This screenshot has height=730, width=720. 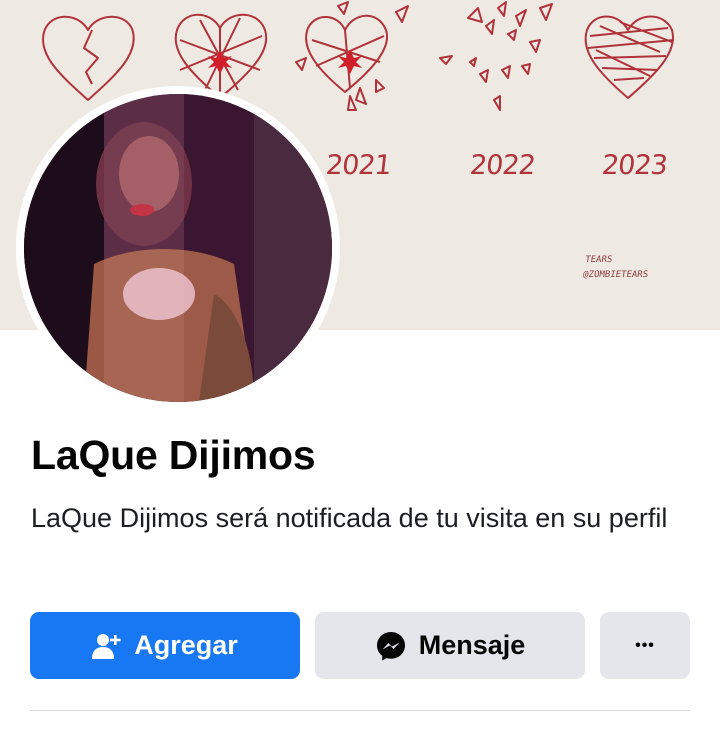 I want to click on profile-name: LaQue Dijimos, so click(x=173, y=455).